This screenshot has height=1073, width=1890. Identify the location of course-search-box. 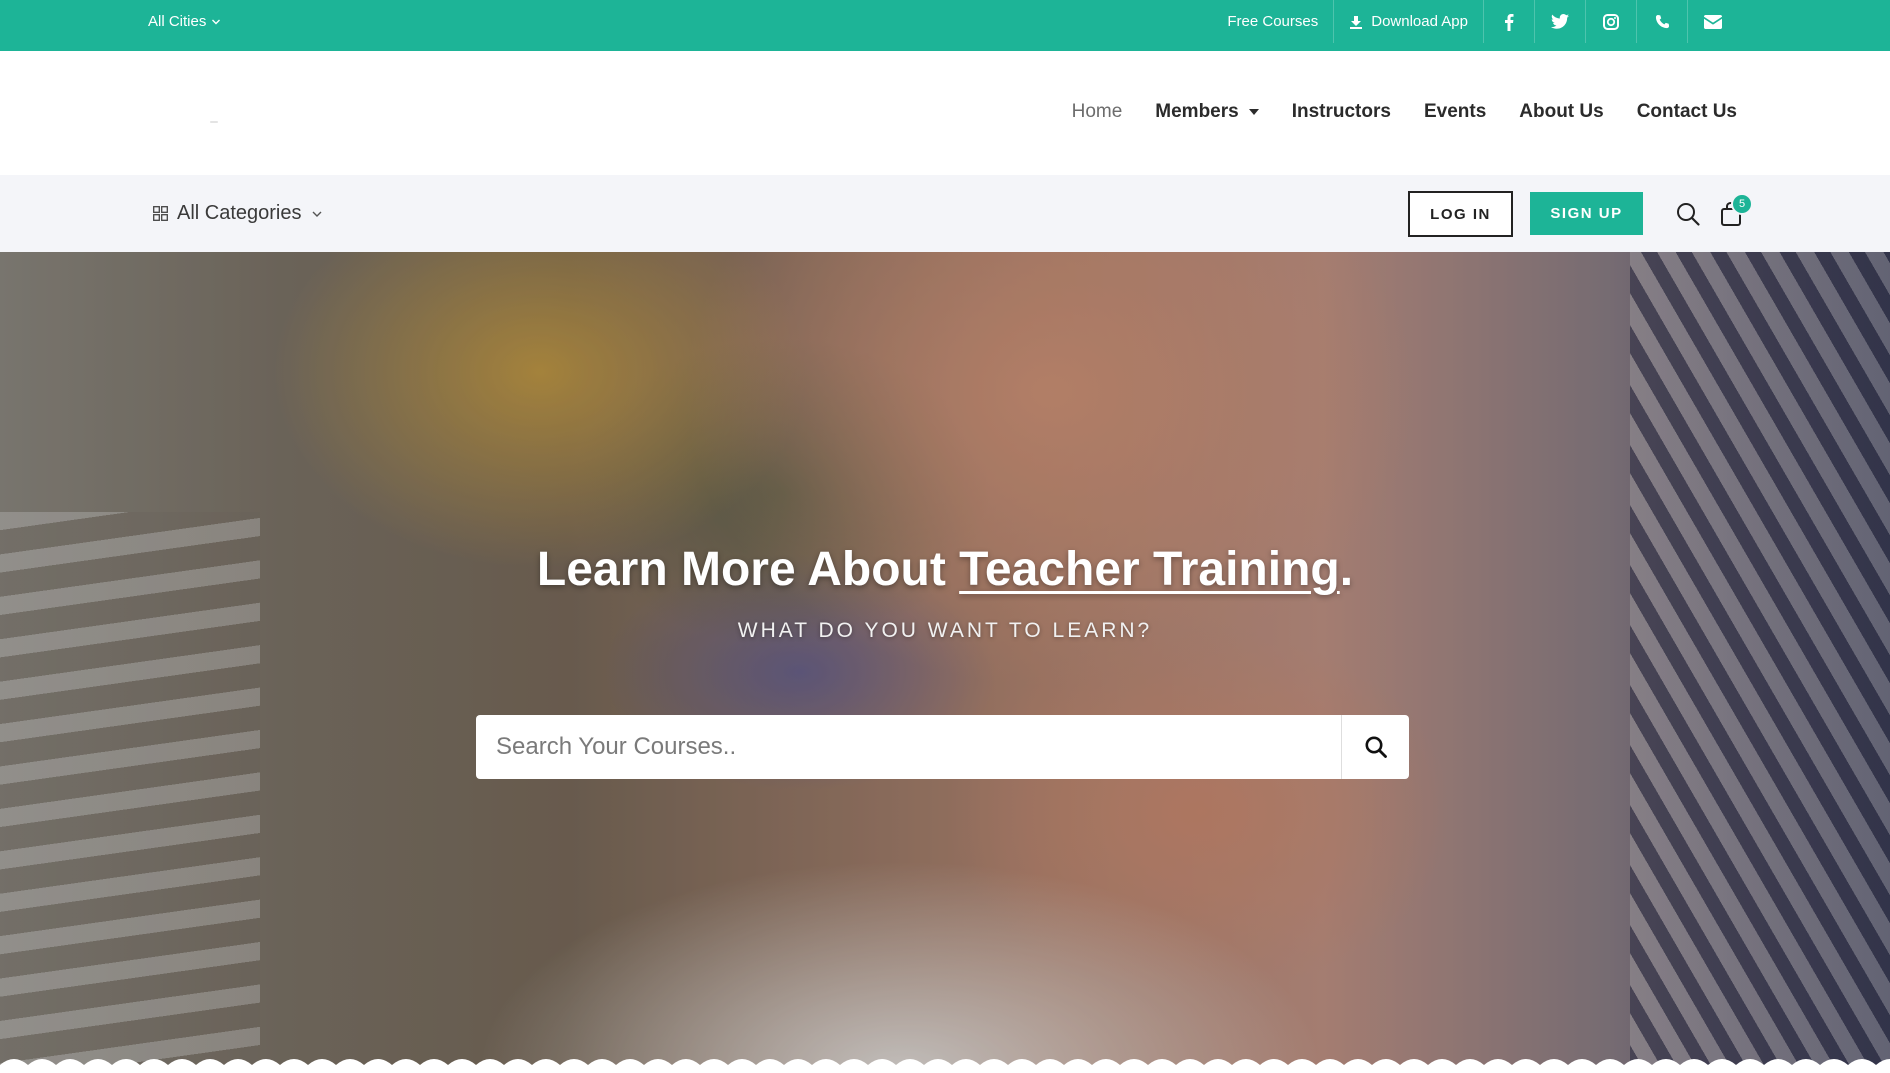
(942, 747).